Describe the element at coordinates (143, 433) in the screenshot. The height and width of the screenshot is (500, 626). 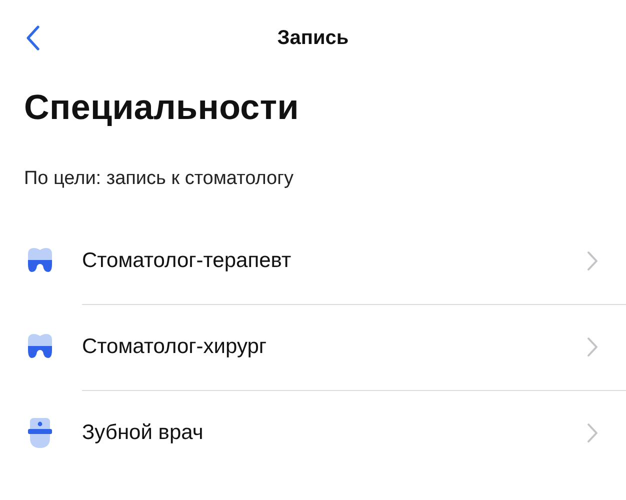
I see `specialty-item: Зубной врач` at that location.